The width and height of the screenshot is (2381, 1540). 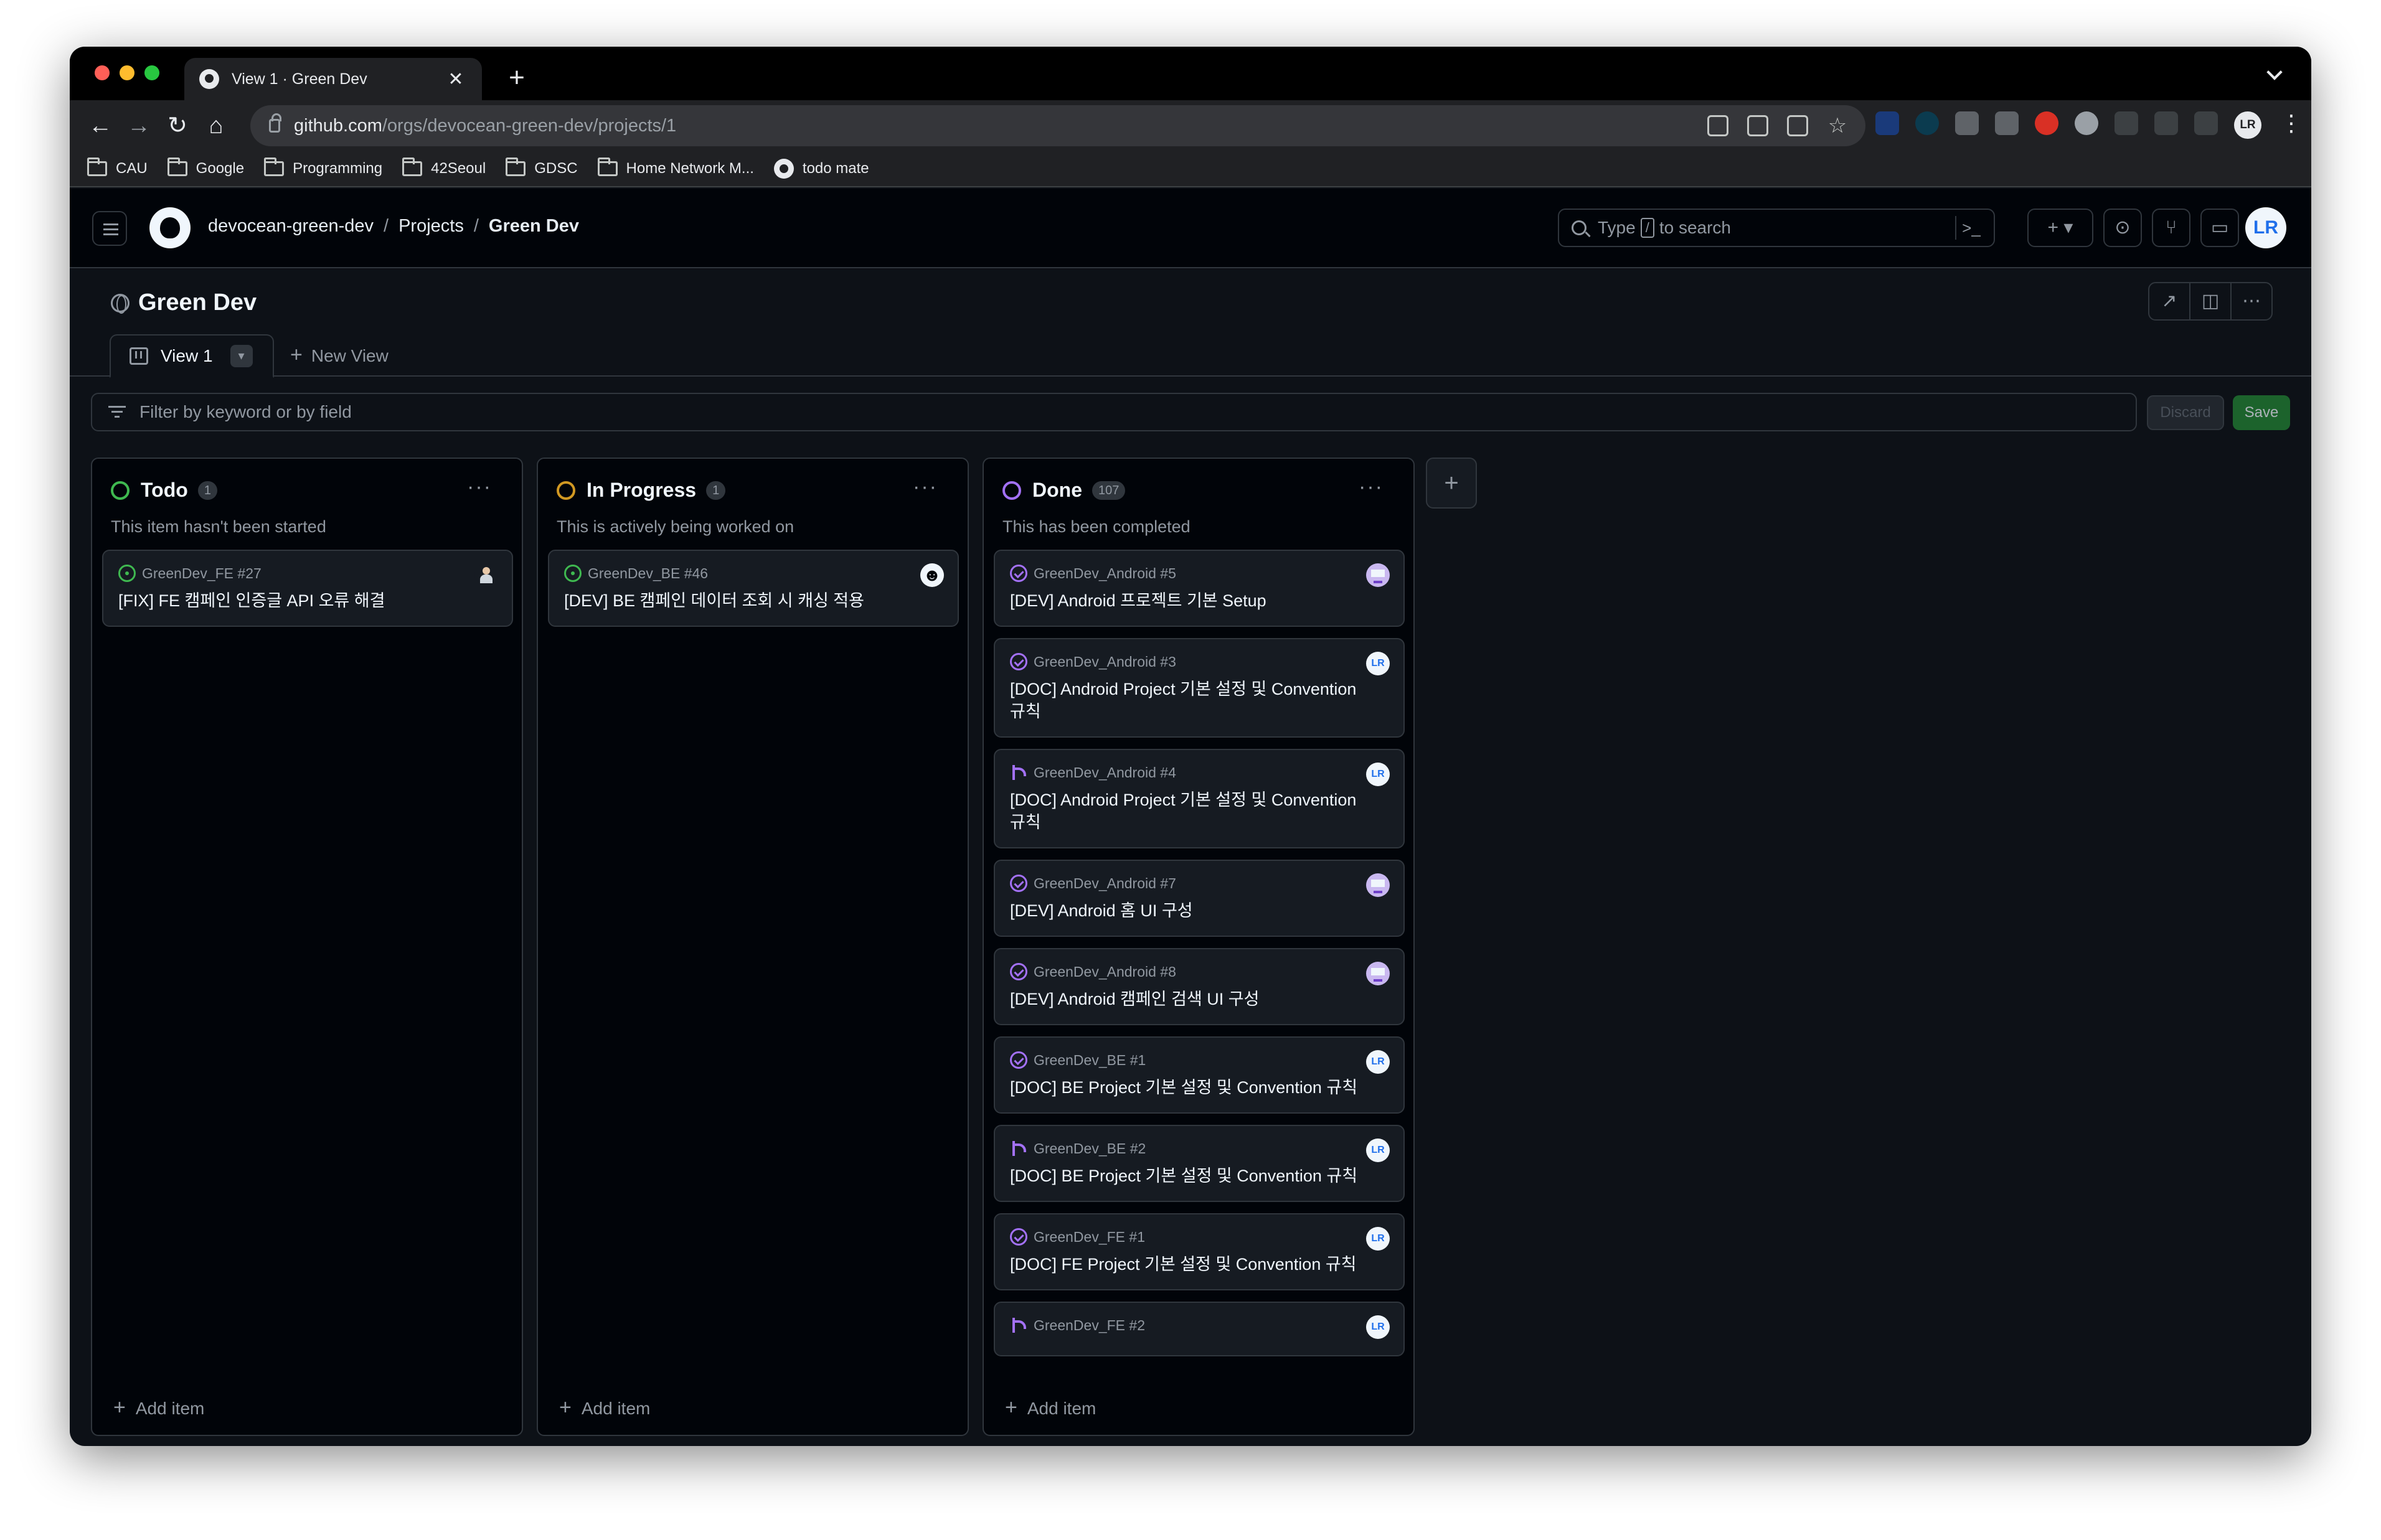 What do you see at coordinates (2247, 125) in the screenshot?
I see `profile-avatar: LR` at bounding box center [2247, 125].